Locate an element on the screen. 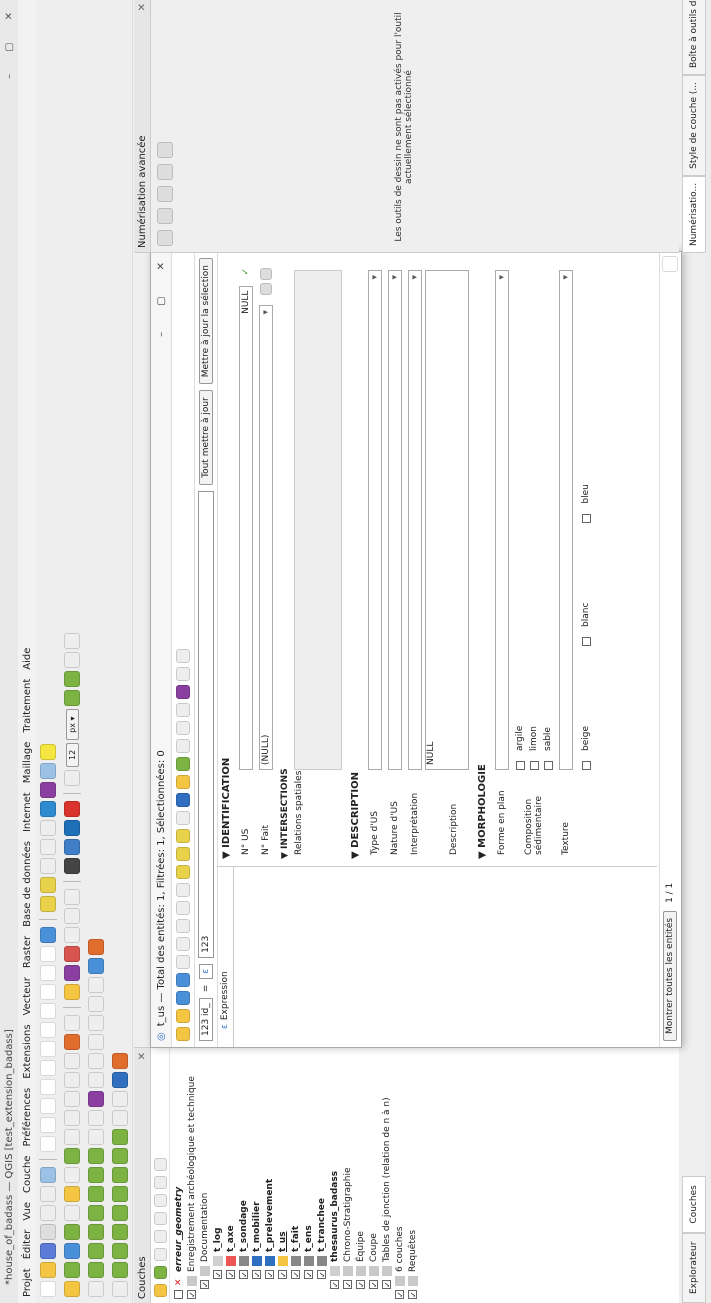 This screenshot has height=1303, width=711. perpendicular-icon is located at coordinates (165, 172).